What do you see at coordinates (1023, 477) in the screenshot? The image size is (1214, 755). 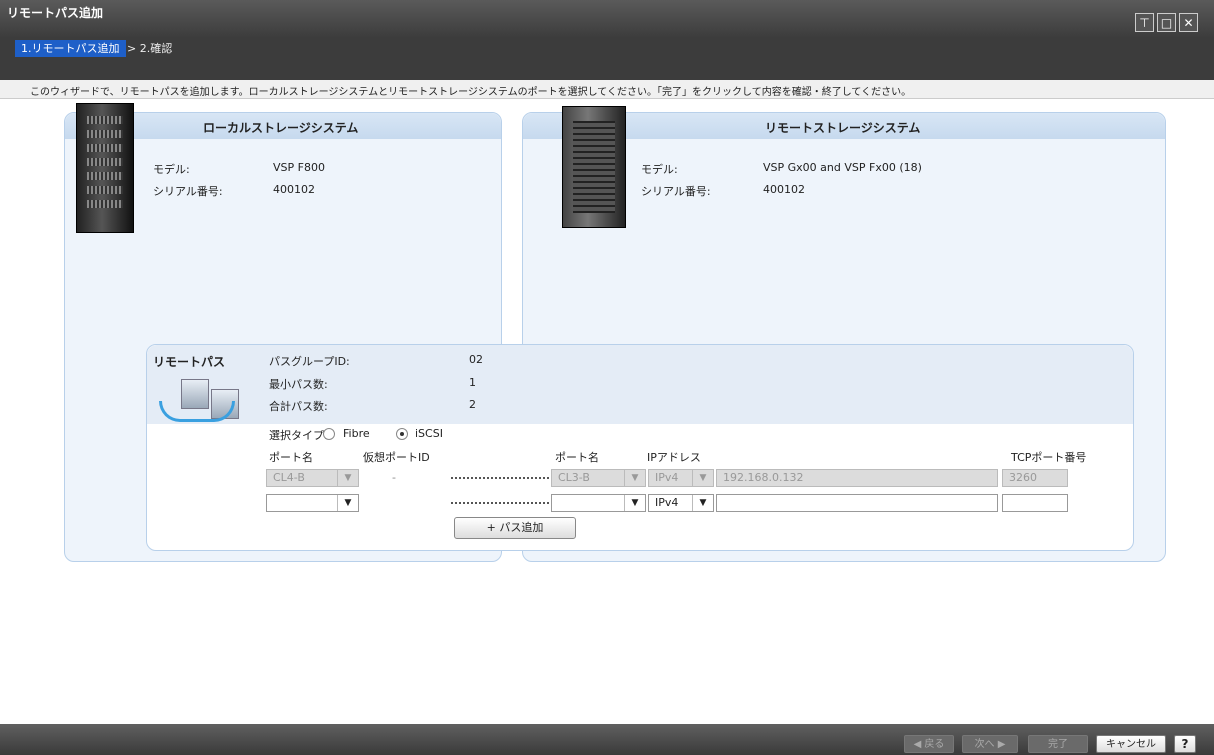 I see `tcp-port-value: 3260` at bounding box center [1023, 477].